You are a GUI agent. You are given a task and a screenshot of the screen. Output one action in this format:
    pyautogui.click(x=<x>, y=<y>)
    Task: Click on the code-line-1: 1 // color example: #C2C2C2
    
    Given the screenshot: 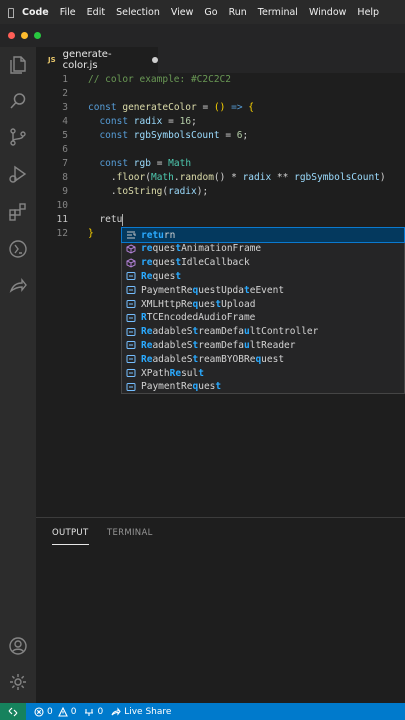 What is the action you would take?
    pyautogui.click(x=220, y=80)
    